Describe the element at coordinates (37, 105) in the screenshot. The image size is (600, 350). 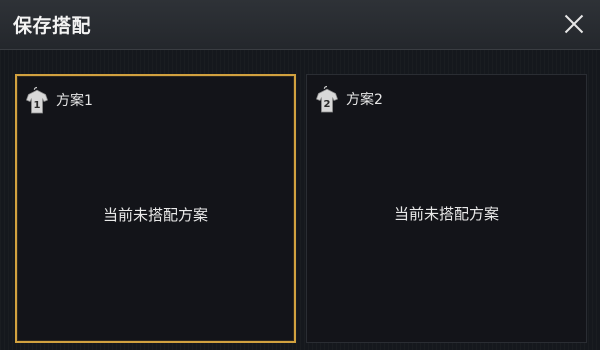
I see `shirt-number: 1` at that location.